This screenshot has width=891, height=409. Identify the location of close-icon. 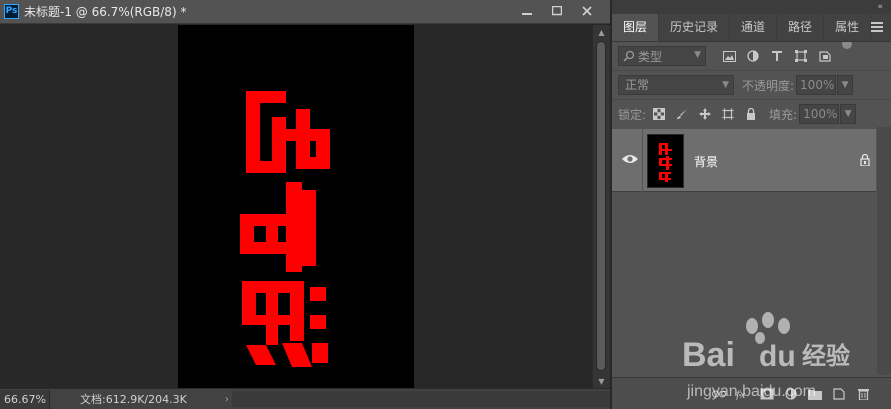
(587, 11).